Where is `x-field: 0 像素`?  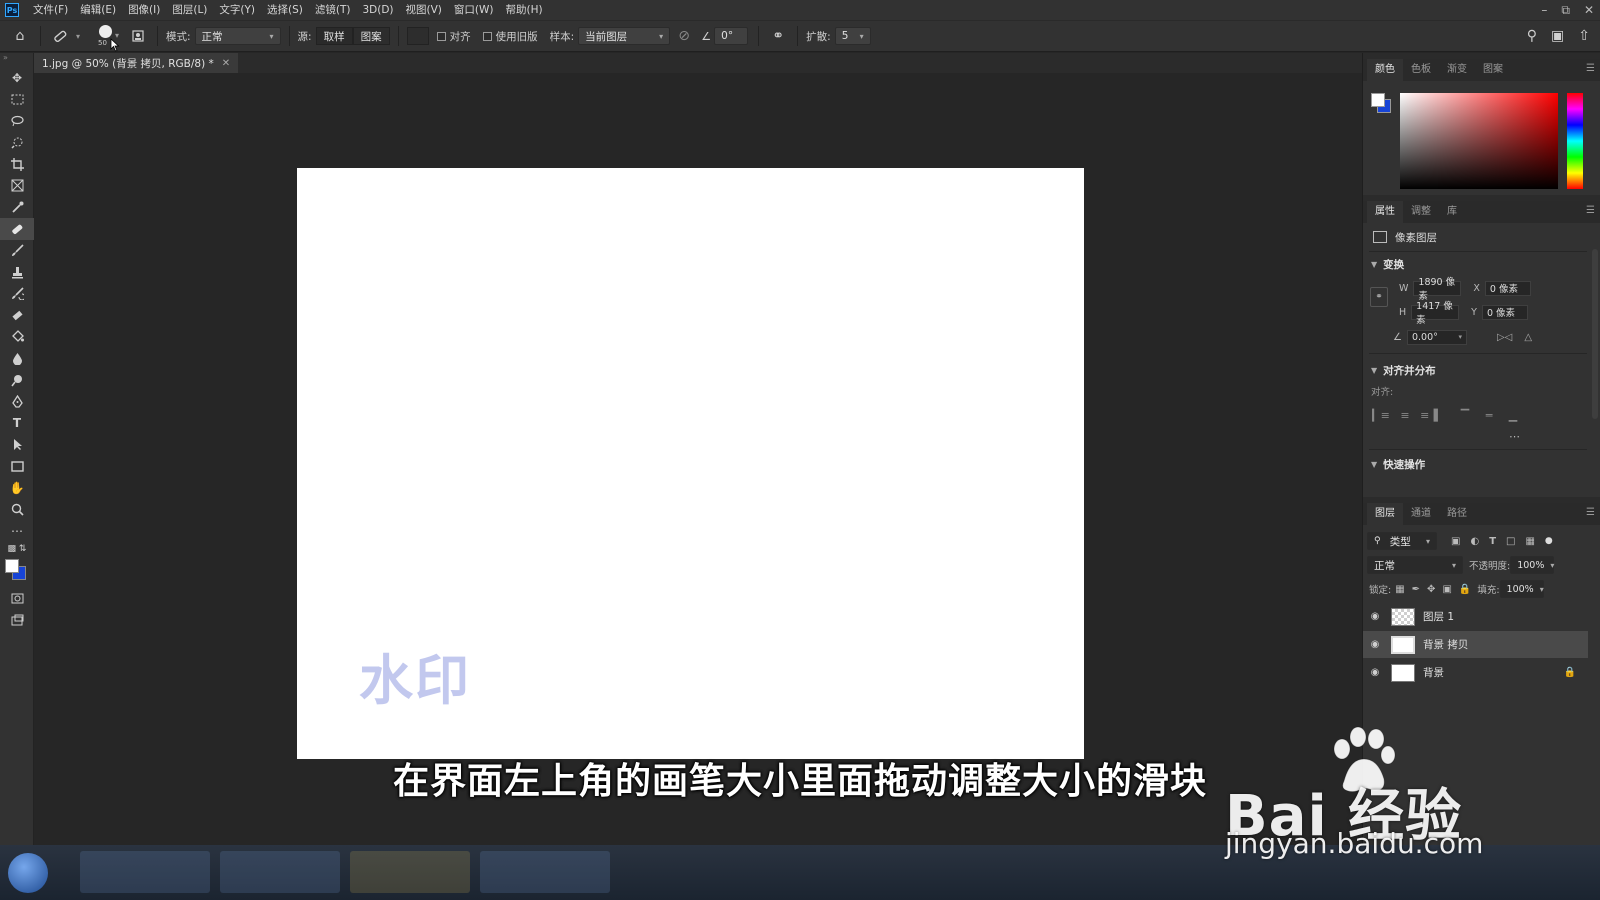
x-field: 0 像素 is located at coordinates (1507, 288).